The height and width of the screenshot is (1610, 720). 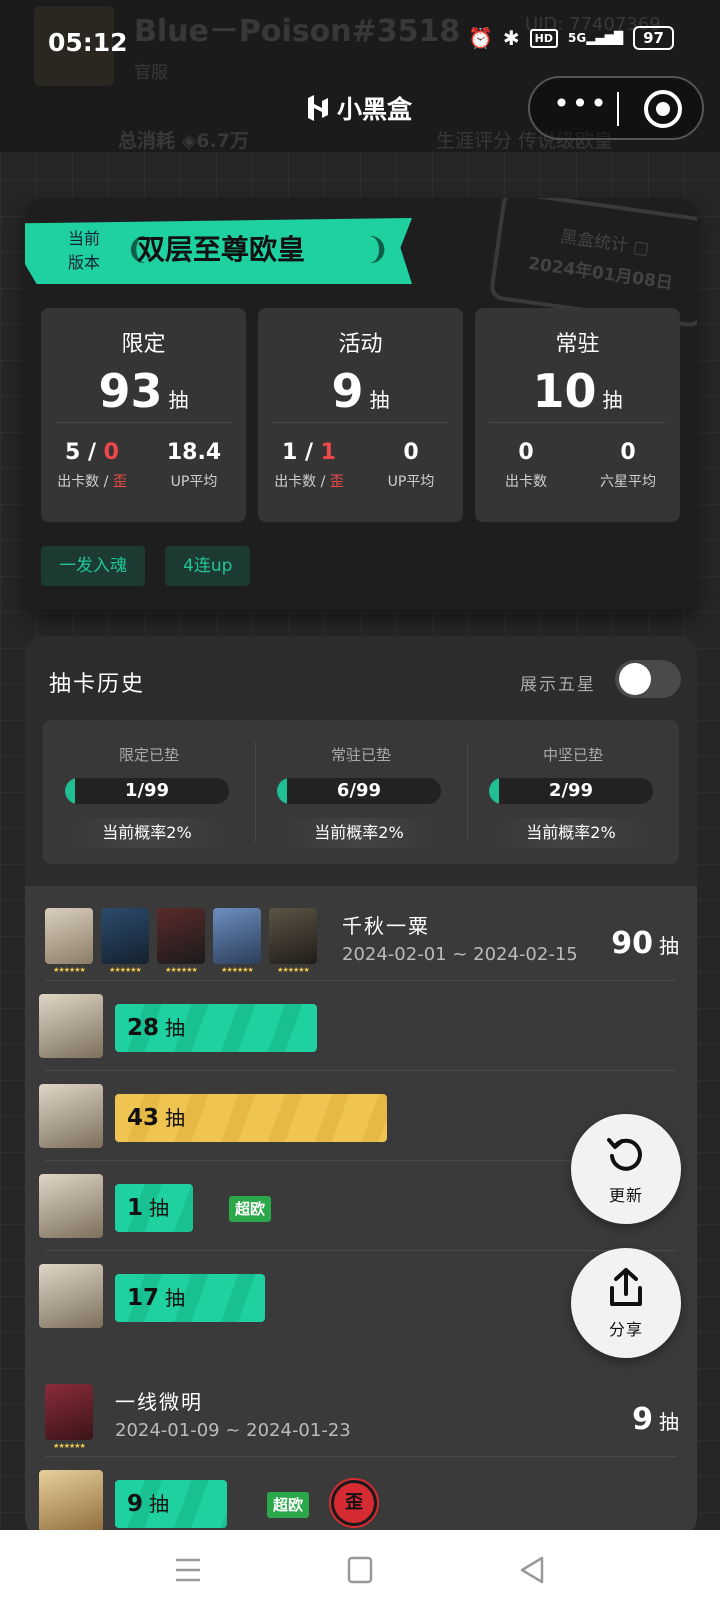 I want to click on status-icons: ⏰ ✱ HD 5G▂▄▆█ 97, so click(x=571, y=38).